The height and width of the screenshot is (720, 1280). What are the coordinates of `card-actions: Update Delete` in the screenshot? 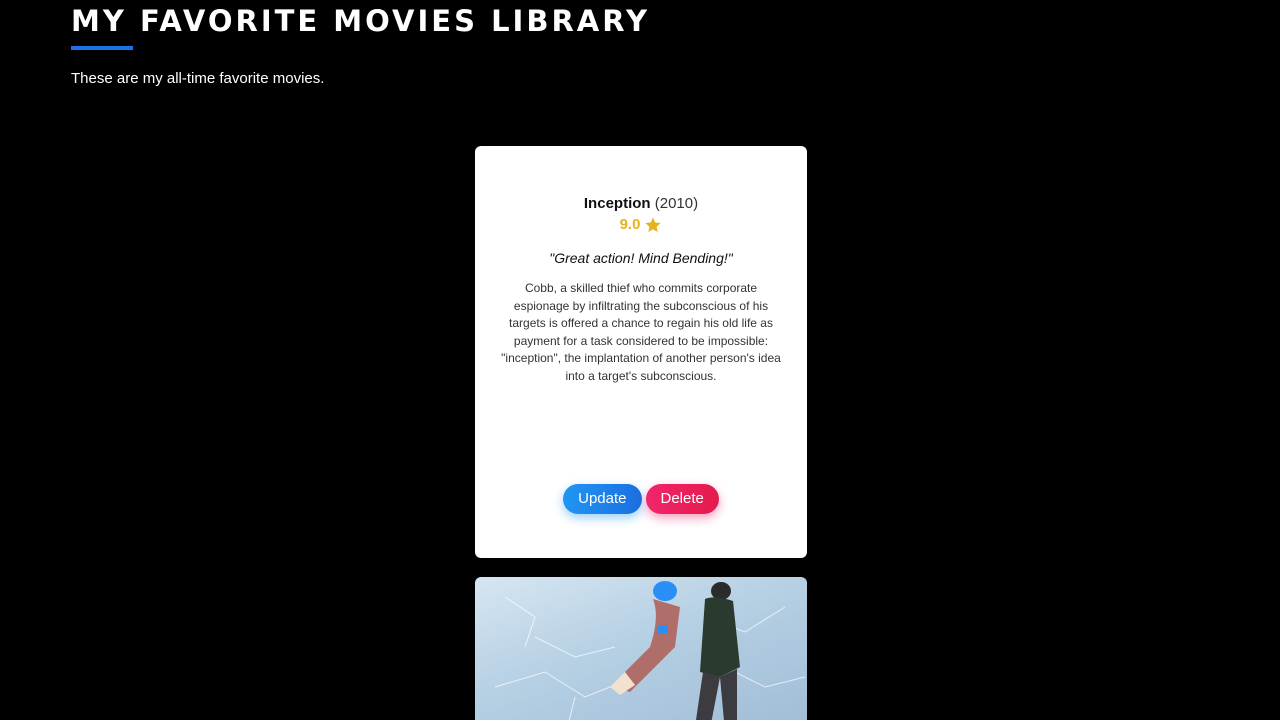 It's located at (641, 499).